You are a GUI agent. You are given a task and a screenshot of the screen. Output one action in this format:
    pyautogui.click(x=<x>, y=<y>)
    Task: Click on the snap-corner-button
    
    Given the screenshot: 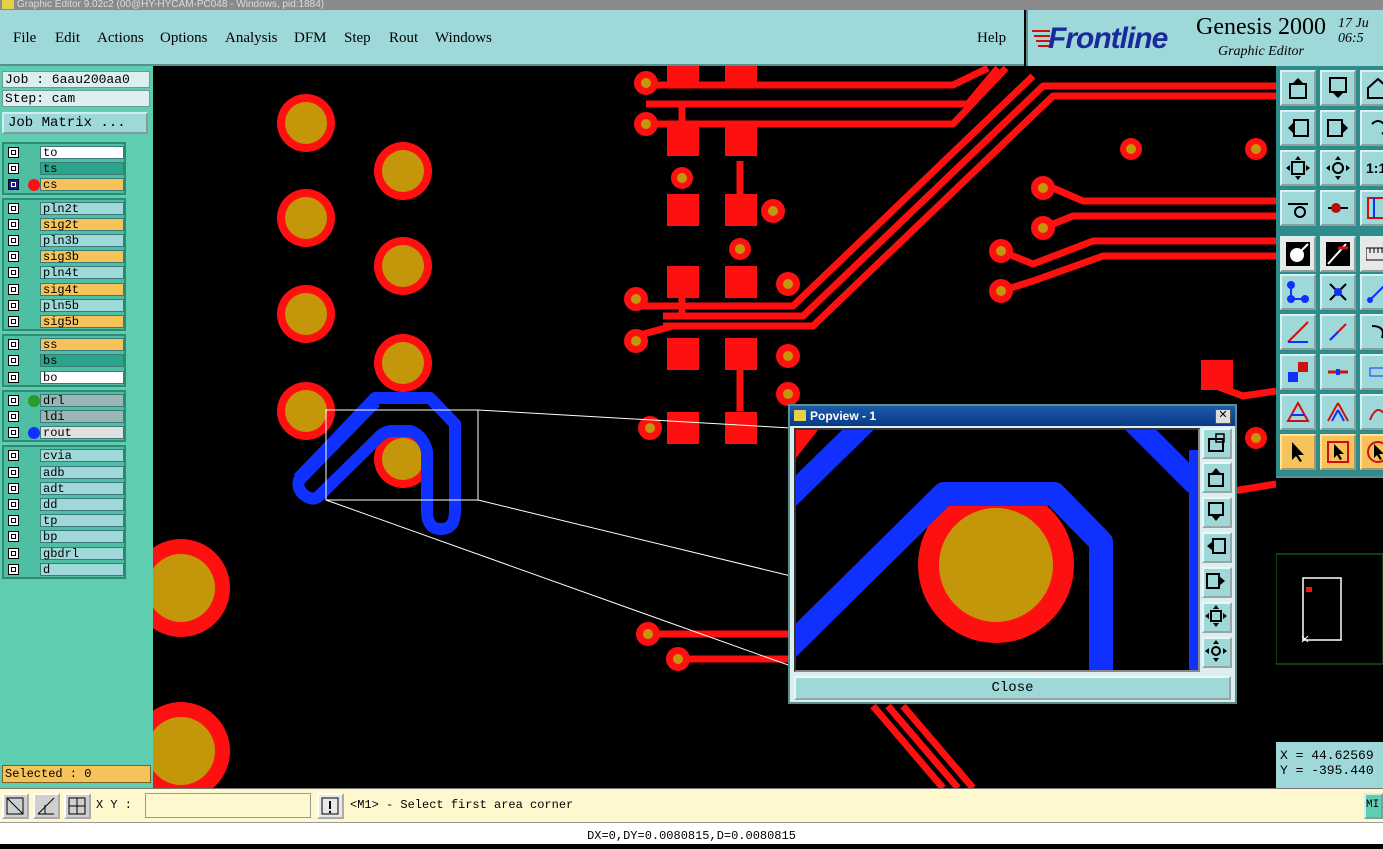 What is the action you would take?
    pyautogui.click(x=15, y=806)
    